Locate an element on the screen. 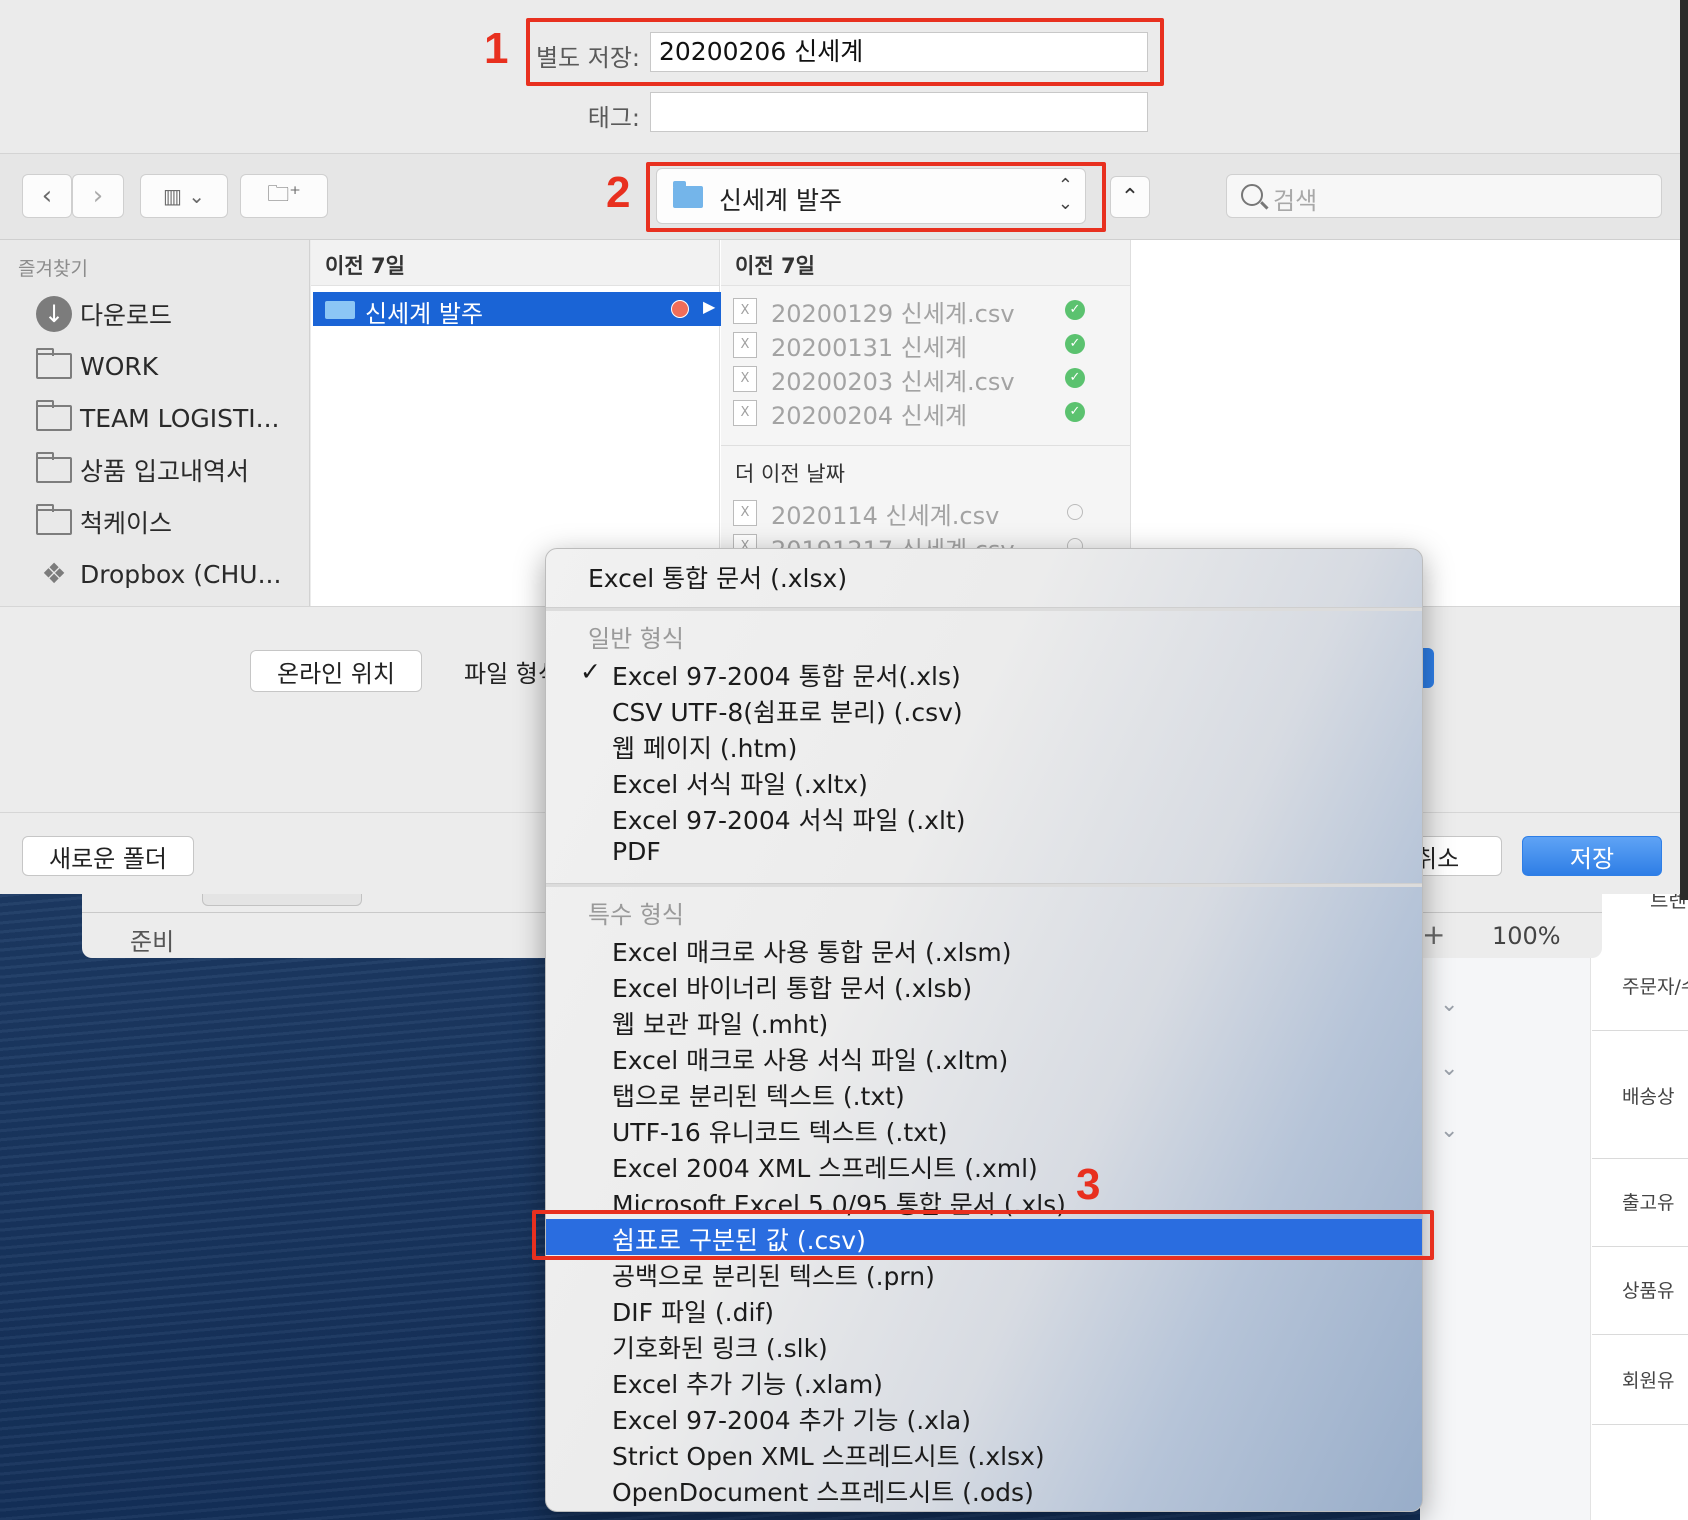 This screenshot has width=1688, height=1520. menu-item-label: 탭으로 분리된 텍스트 (.txt) is located at coordinates (758, 1096).